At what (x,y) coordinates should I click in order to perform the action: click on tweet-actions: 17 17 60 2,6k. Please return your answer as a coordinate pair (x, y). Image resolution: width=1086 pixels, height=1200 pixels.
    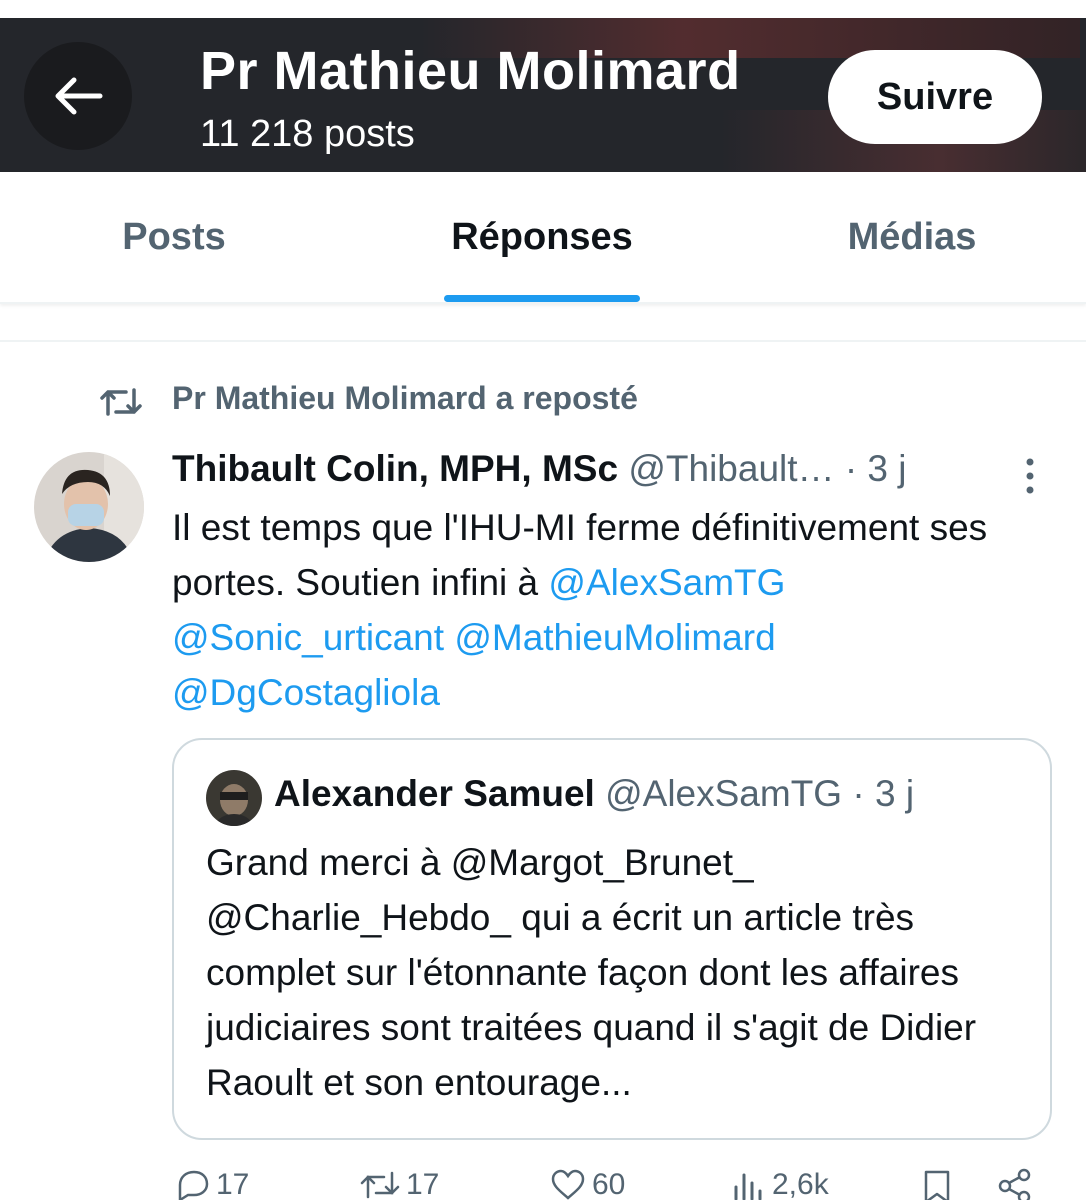
    Looking at the image, I should click on (612, 1181).